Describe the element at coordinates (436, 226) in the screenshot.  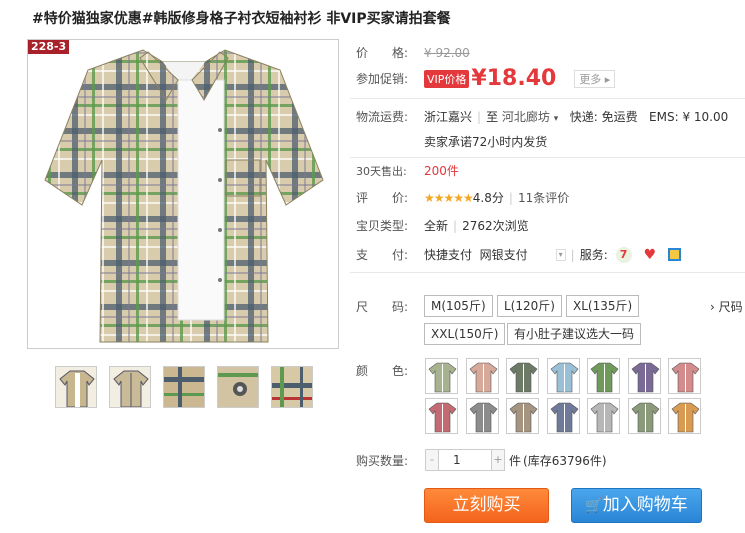
I see `type-value: 全新` at that location.